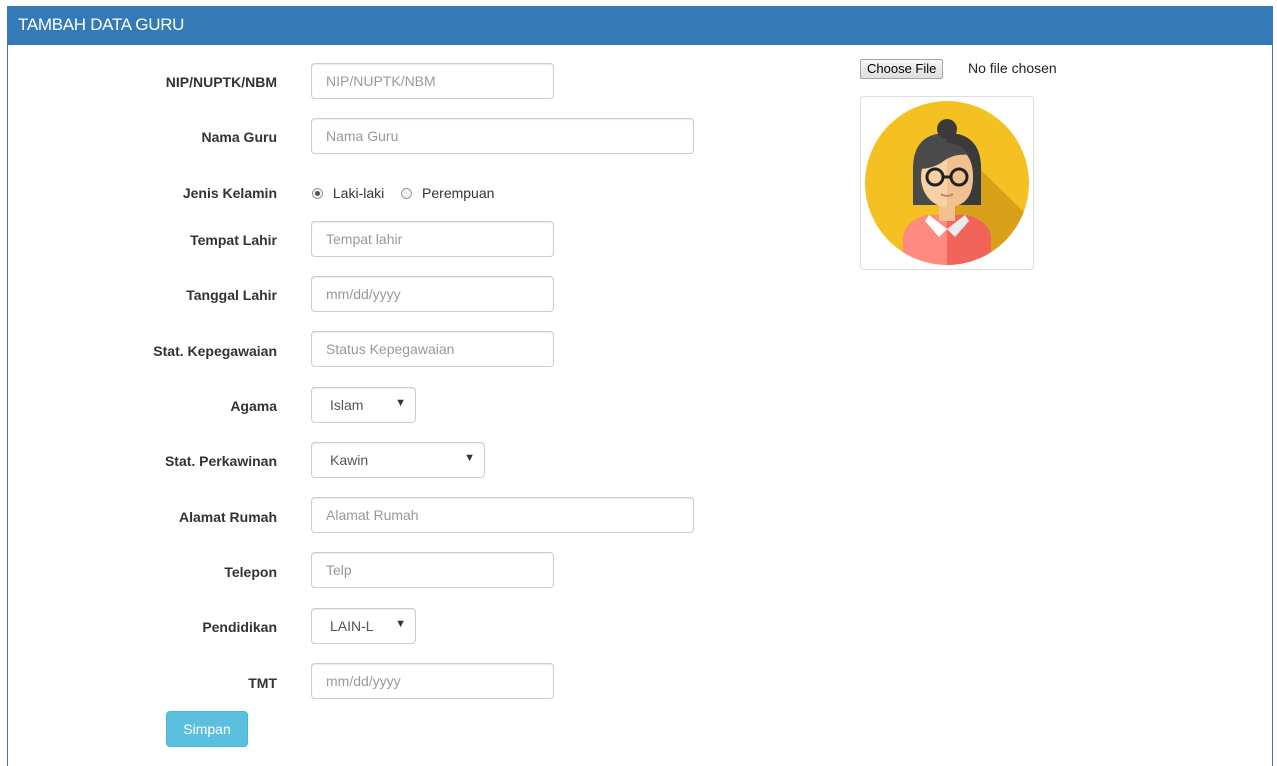 This screenshot has width=1277, height=766. Describe the element at coordinates (640, 26) in the screenshot. I see `panel-title: TAMBAH DATA GURU` at that location.